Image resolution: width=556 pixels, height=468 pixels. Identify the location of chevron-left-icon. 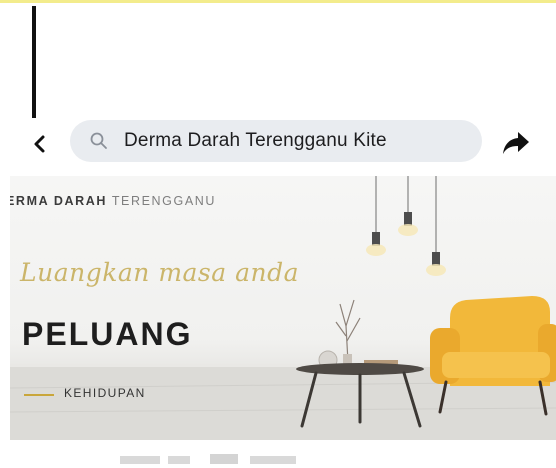
(39, 144).